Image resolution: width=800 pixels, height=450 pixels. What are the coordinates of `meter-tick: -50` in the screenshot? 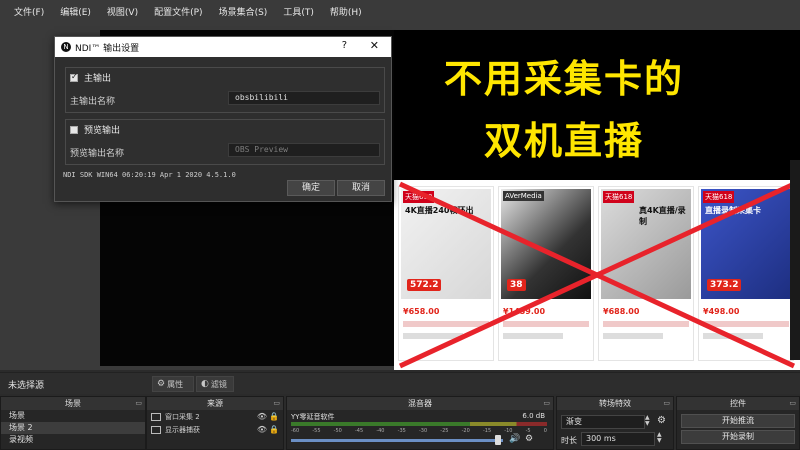 It's located at (337, 431).